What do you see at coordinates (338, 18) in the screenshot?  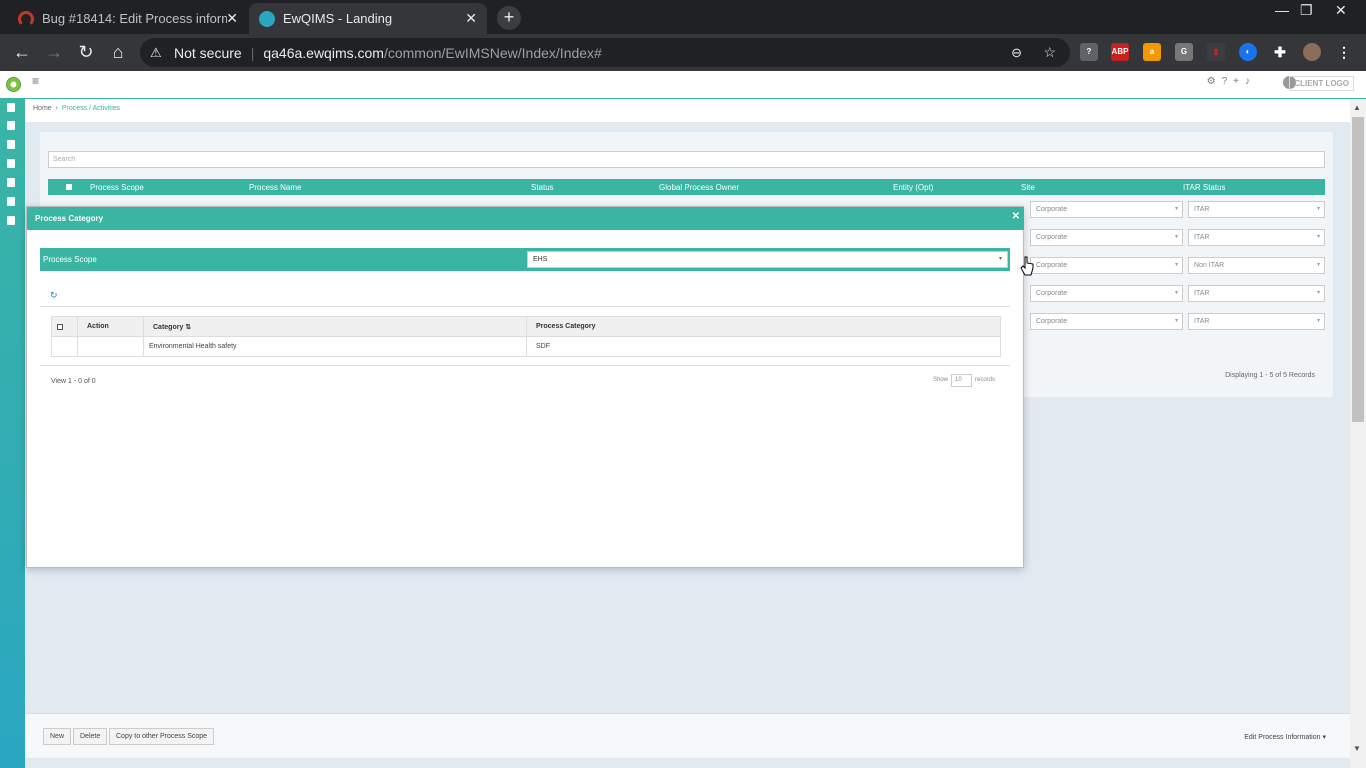 I see `tab-title: EwQIMS - Landing` at bounding box center [338, 18].